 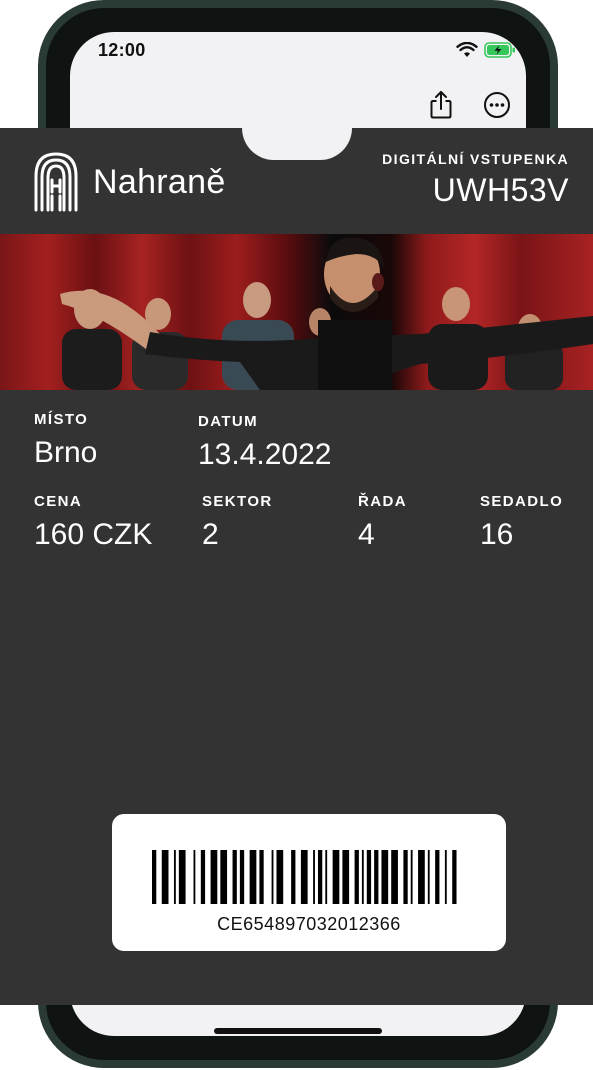 I want to click on field-date: DATUM 13.4.2022, so click(x=264, y=442).